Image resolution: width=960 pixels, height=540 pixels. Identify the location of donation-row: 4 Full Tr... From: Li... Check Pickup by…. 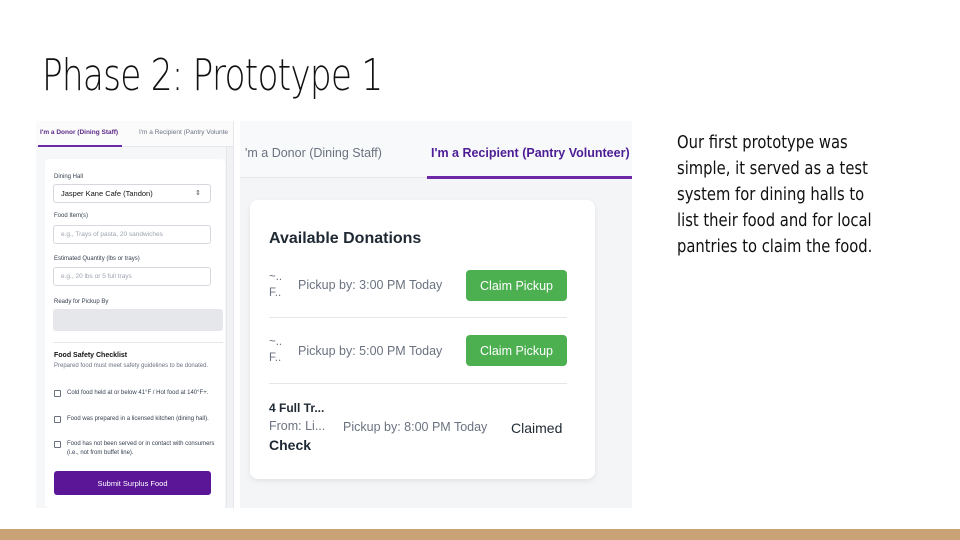
(418, 424).